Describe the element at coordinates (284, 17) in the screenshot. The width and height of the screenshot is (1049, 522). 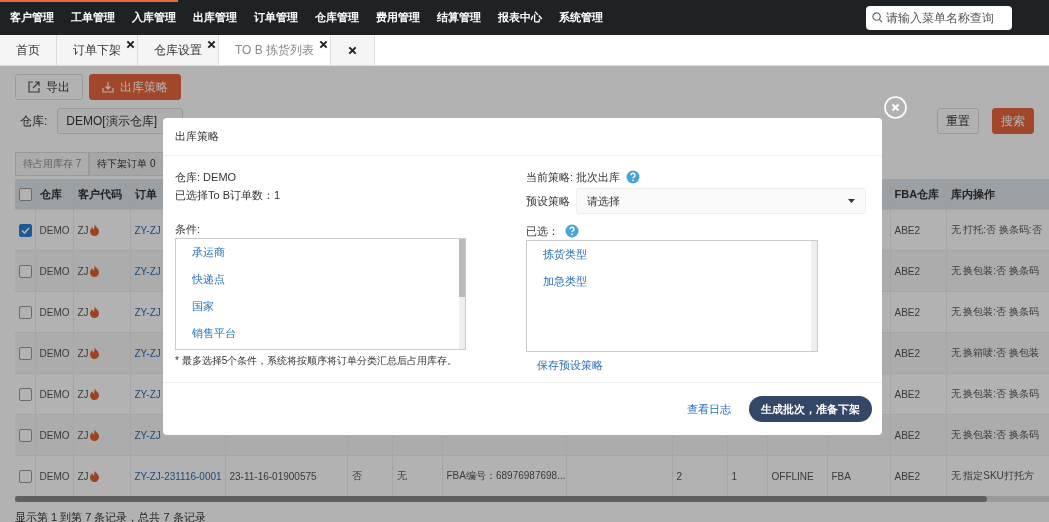
I see `nav-item: 订单管理` at that location.